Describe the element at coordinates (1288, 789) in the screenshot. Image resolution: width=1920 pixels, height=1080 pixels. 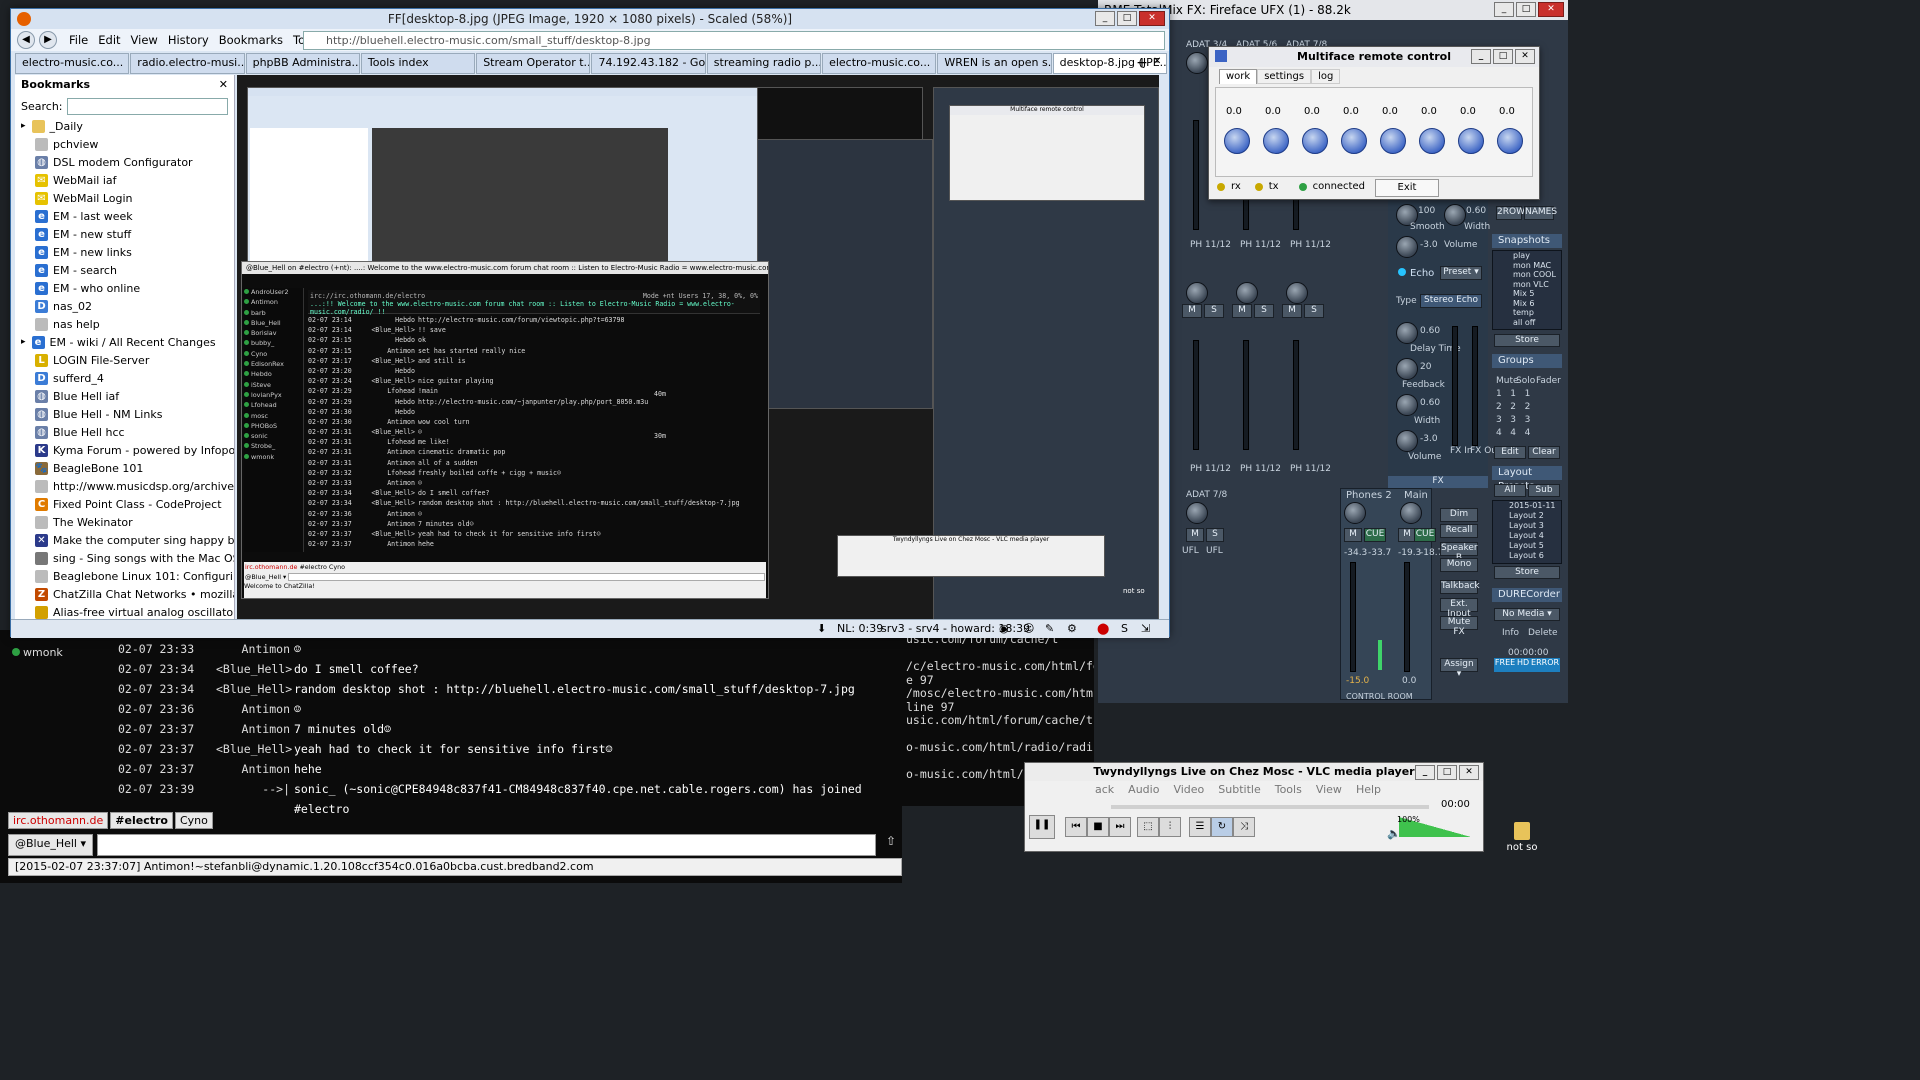
I see `vlc-menu-tools: Tools` at that location.